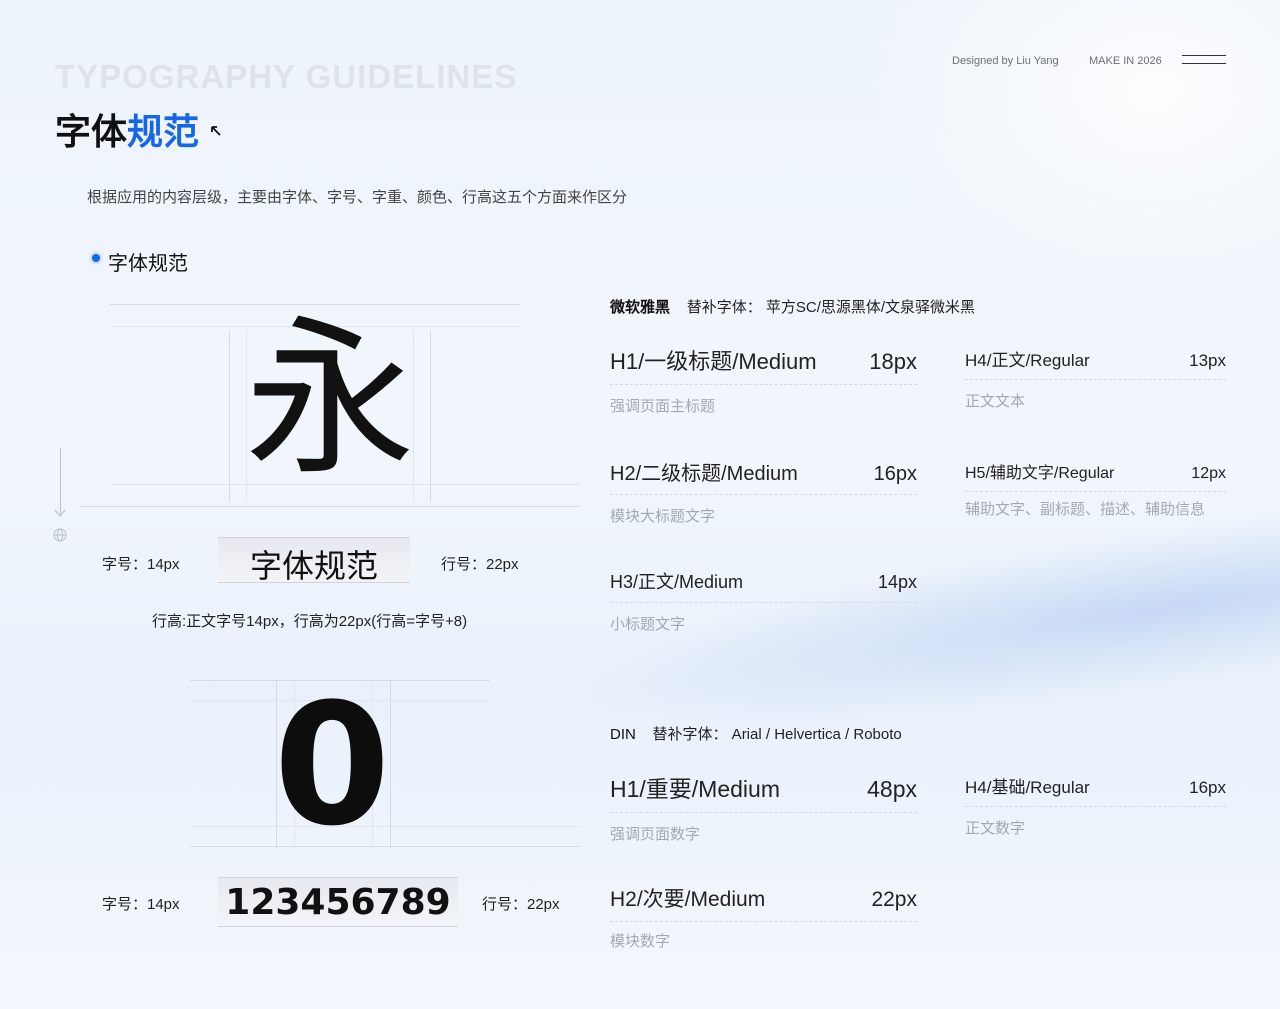 This screenshot has width=1280, height=1009. I want to click on page-title-blue: 规范, so click(163, 131).